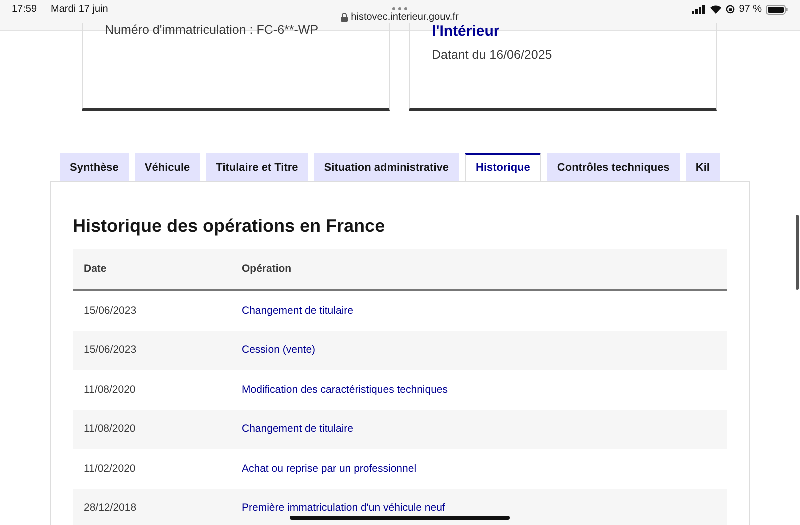 Image resolution: width=800 pixels, height=525 pixels. Describe the element at coordinates (479, 508) in the screenshot. I see `operation-link: Première immatriculation d'un véhicule neuf` at that location.